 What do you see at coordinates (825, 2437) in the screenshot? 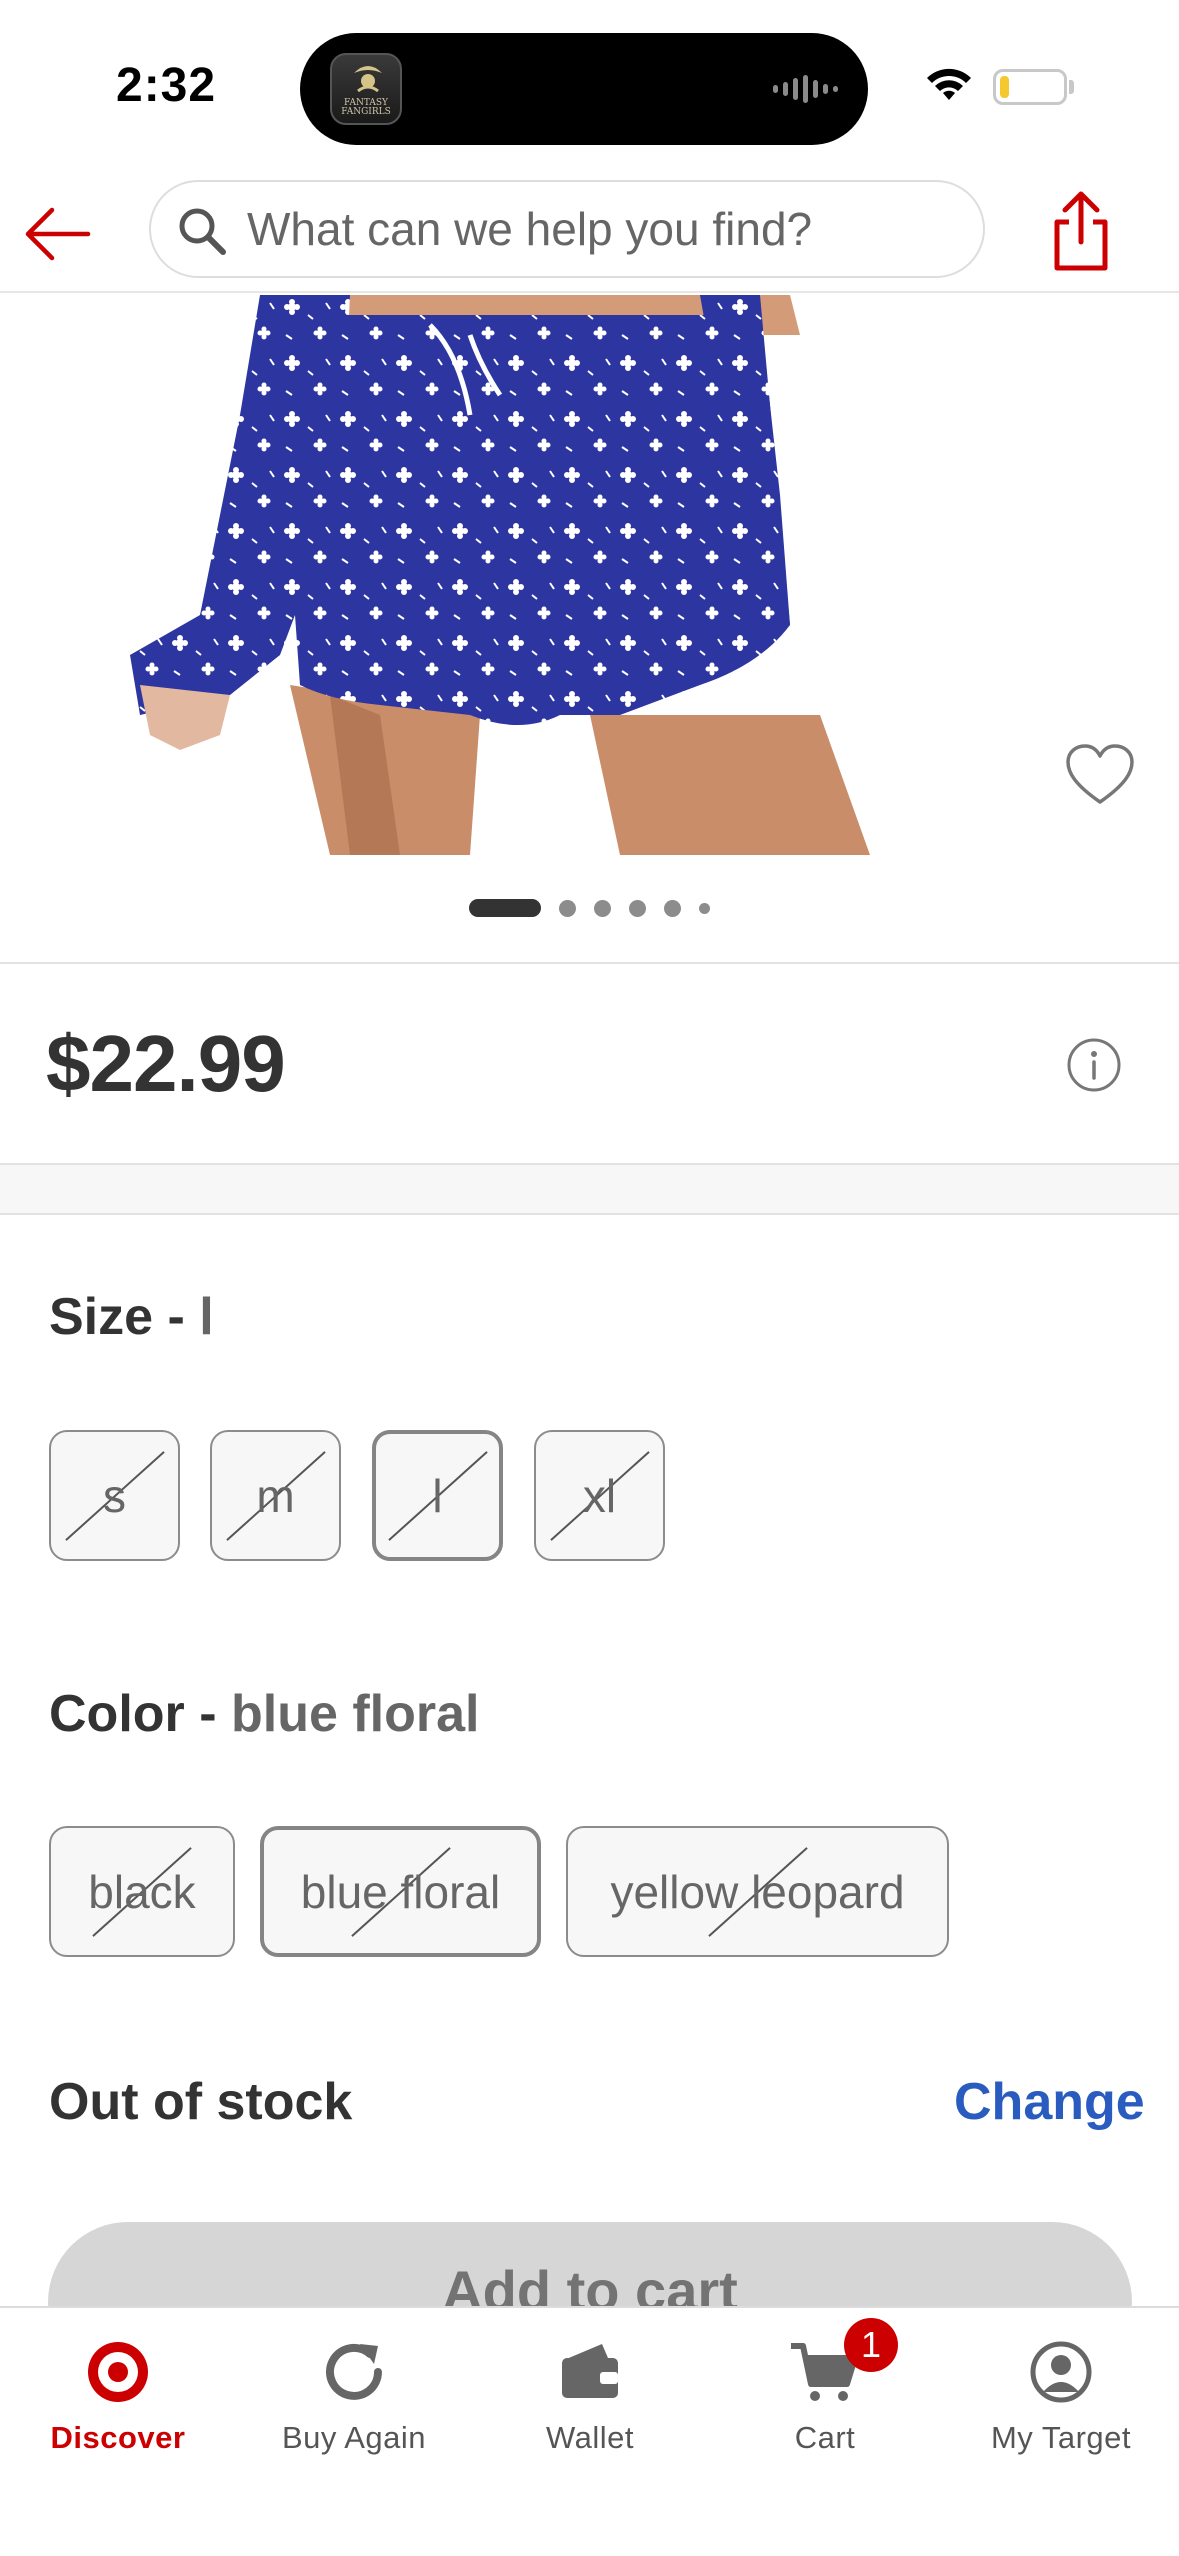
I see `tab-label: Cart` at bounding box center [825, 2437].